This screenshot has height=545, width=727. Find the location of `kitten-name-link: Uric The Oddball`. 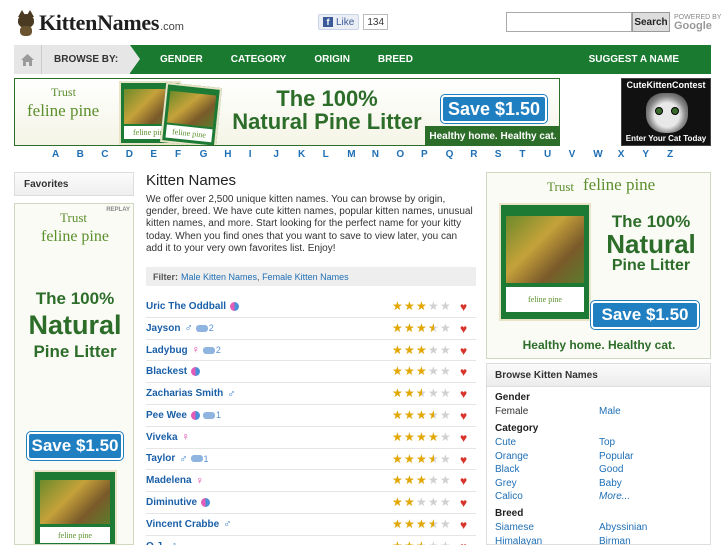

kitten-name-link: Uric The Oddball is located at coordinates (186, 306).